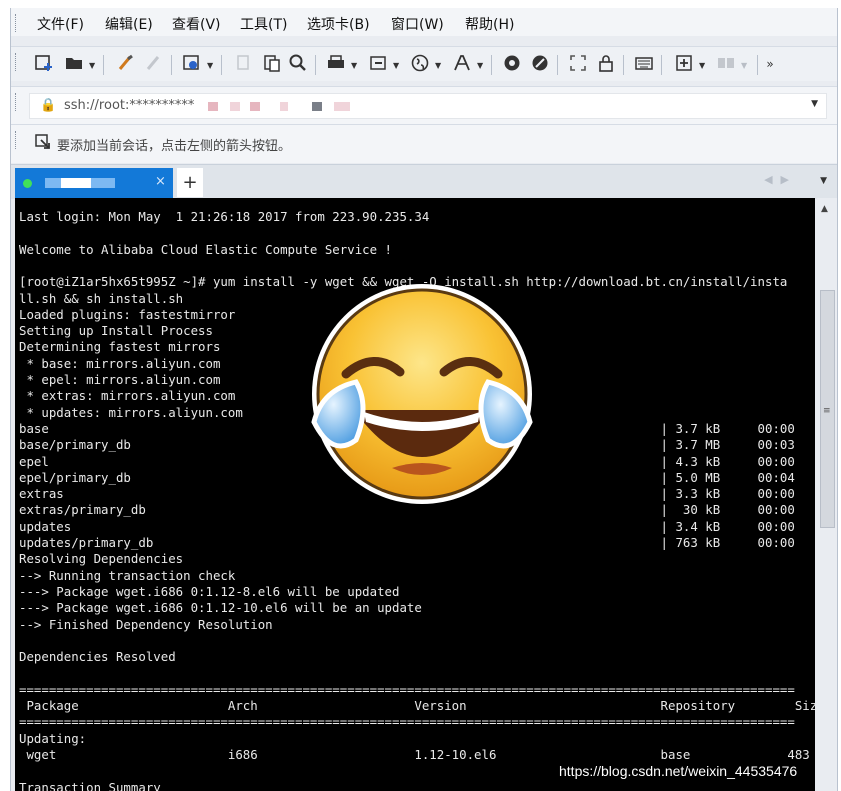 The image size is (841, 791). What do you see at coordinates (196, 24) in the screenshot?
I see `menu-view: 查看(V)` at bounding box center [196, 24].